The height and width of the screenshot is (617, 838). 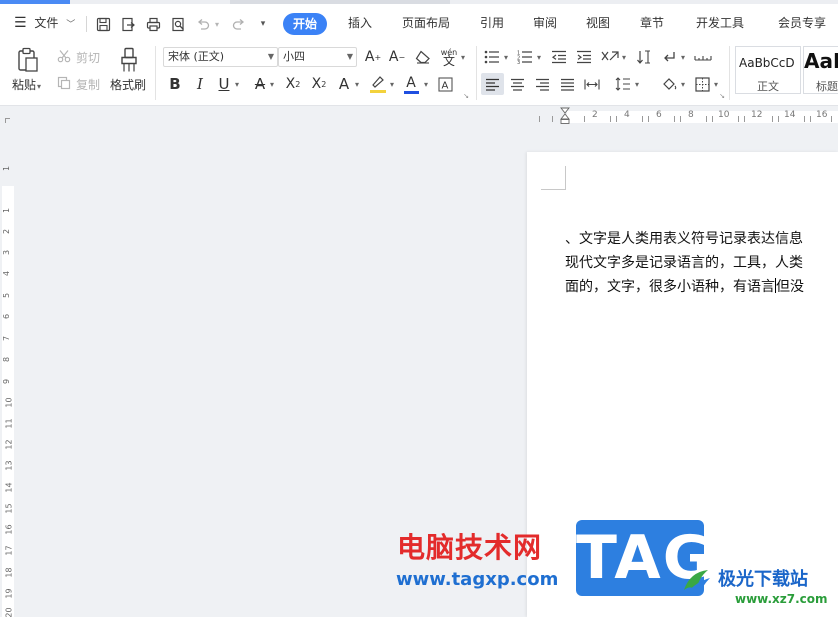 I want to click on superscript-icon: X2, so click(x=293, y=84).